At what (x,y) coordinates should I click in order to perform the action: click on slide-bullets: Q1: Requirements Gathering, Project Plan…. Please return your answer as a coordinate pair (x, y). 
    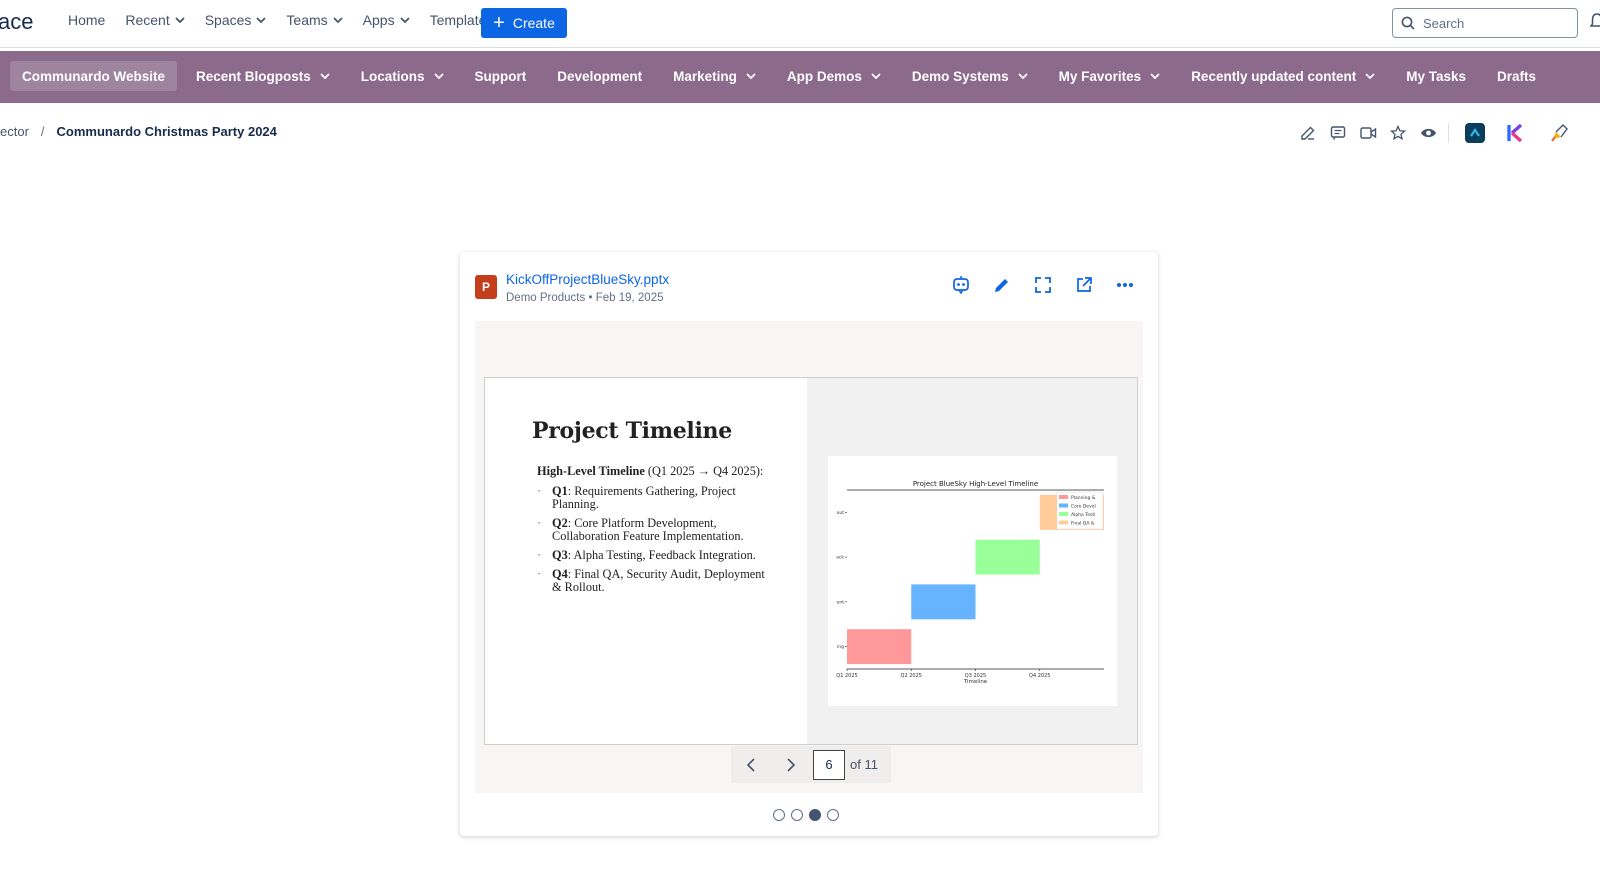
    Looking at the image, I should click on (655, 539).